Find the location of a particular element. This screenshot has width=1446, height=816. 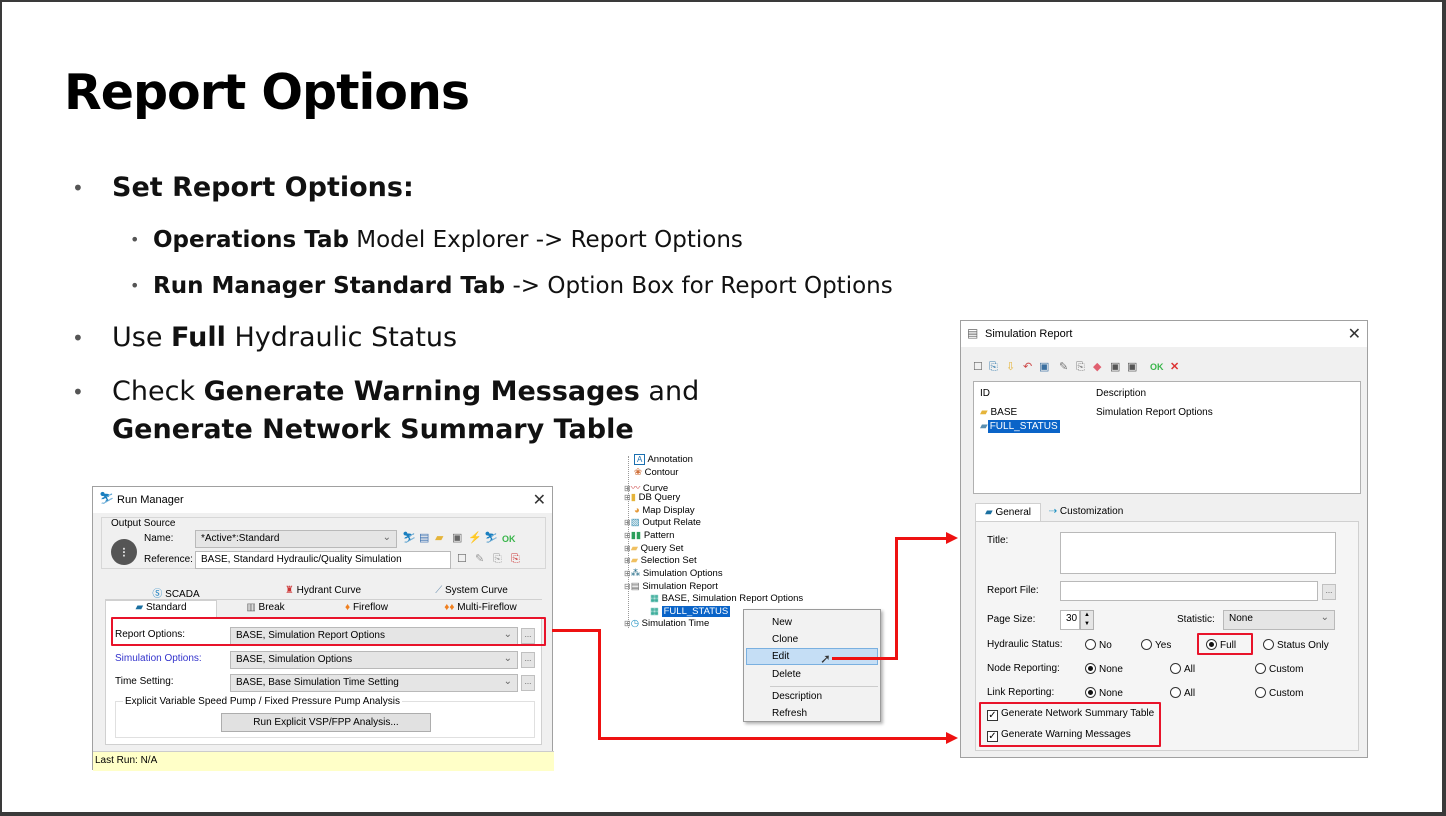

simulation-options-icon: ⁂ is located at coordinates (635, 573).